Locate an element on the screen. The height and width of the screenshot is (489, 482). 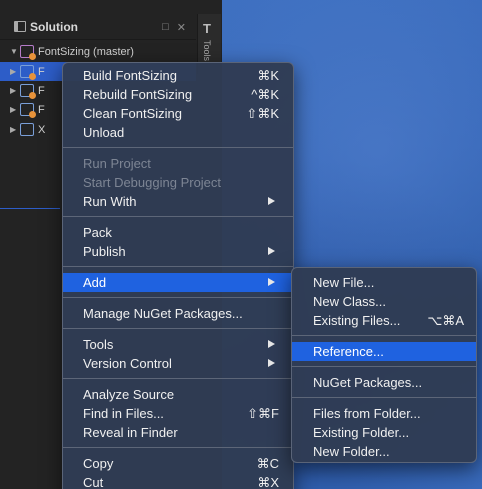
editor-divider is located at coordinates (30, 208).